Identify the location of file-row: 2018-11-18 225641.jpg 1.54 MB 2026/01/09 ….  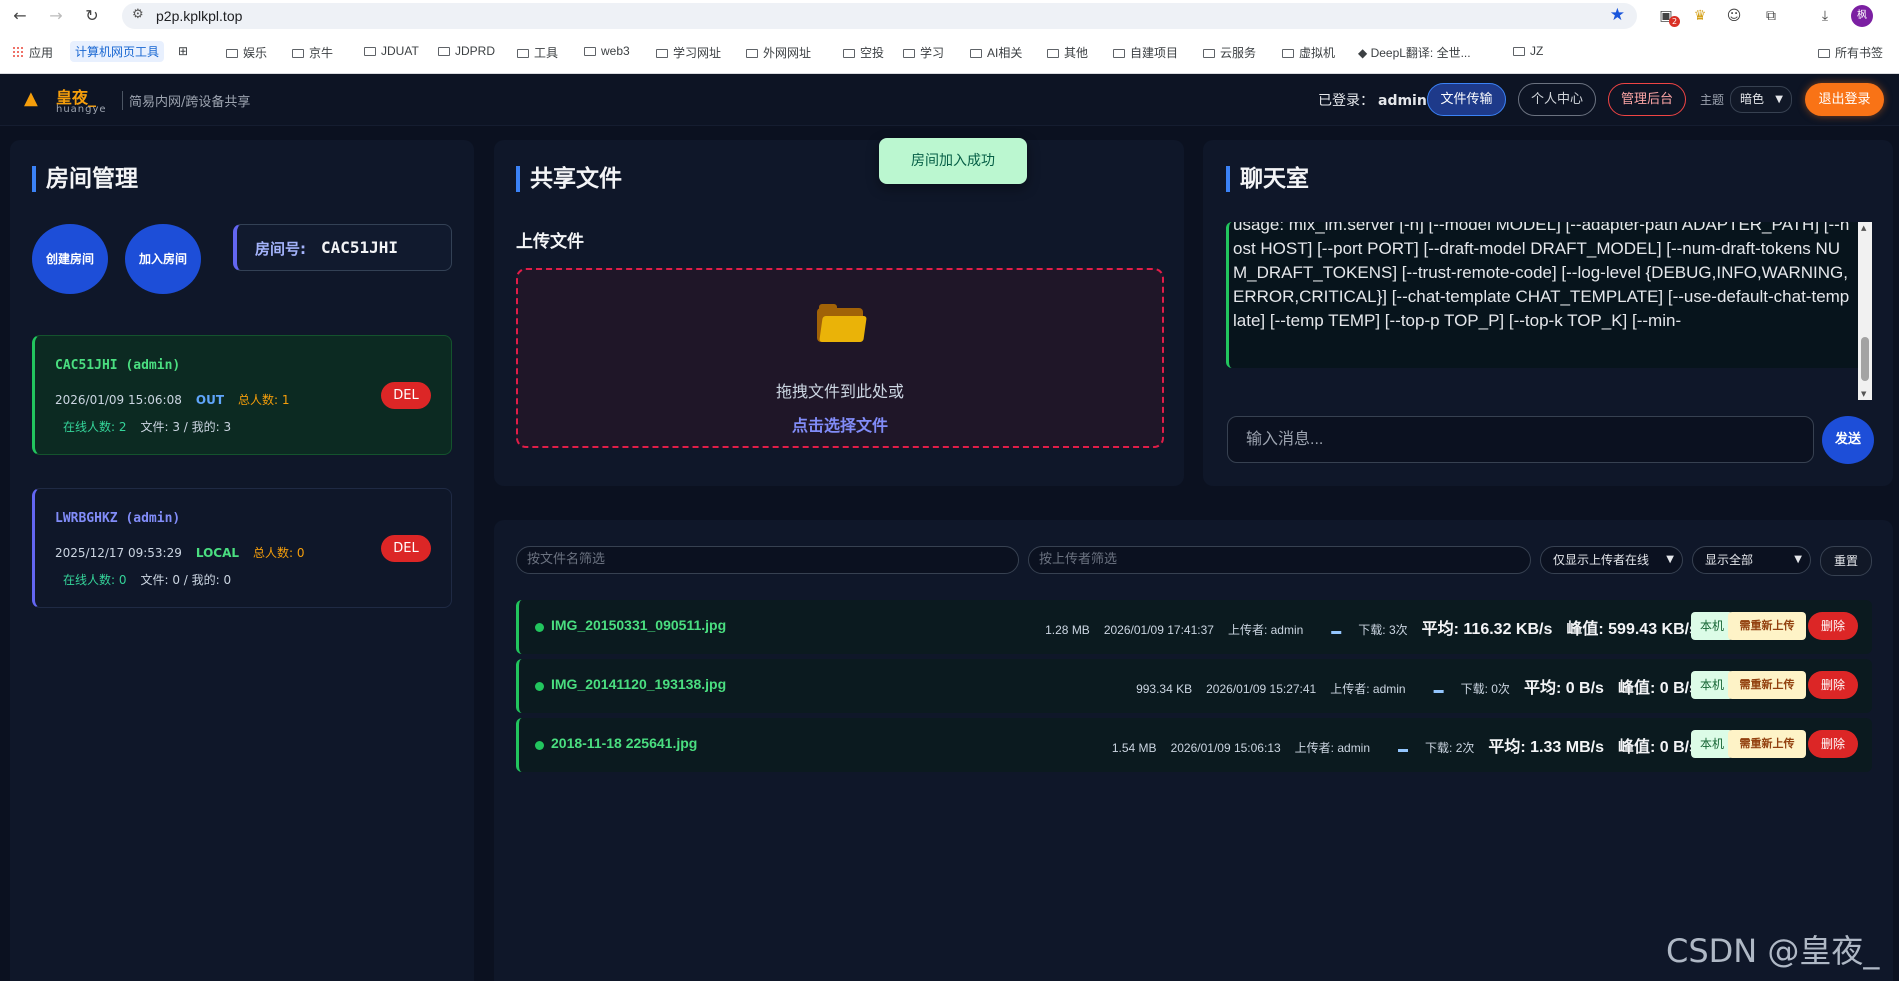
(1194, 745).